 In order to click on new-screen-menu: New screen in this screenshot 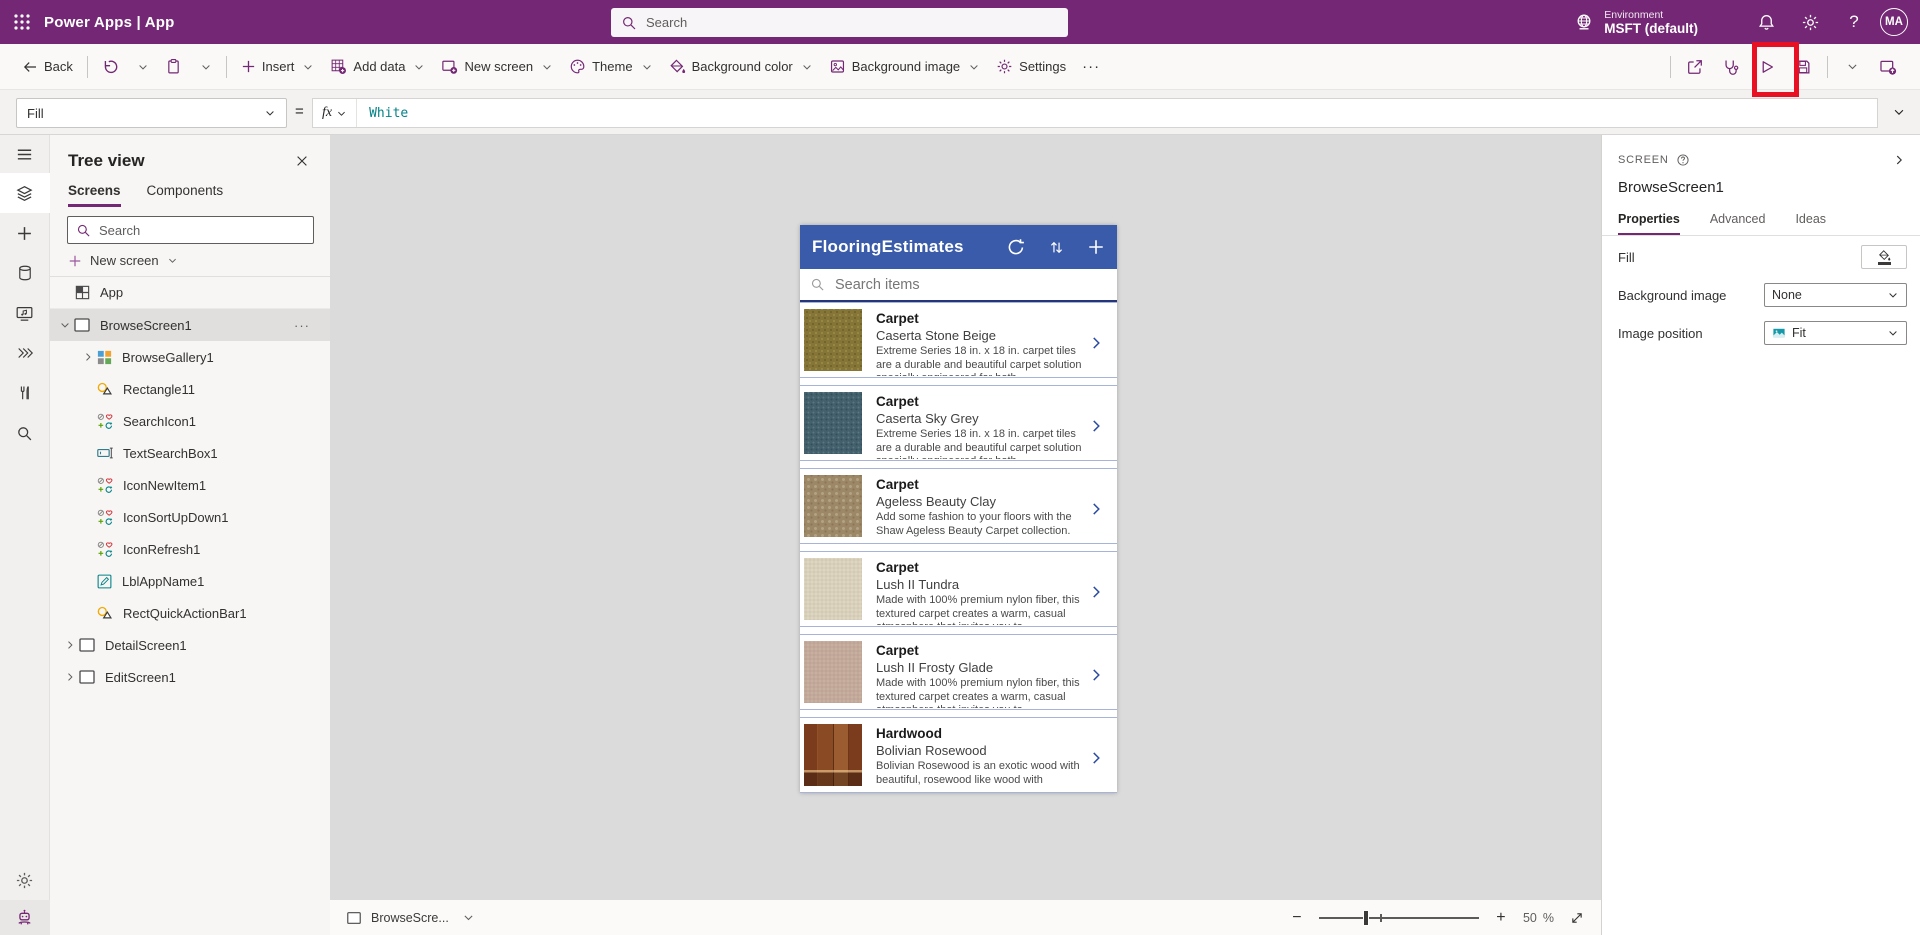, I will do `click(497, 67)`.